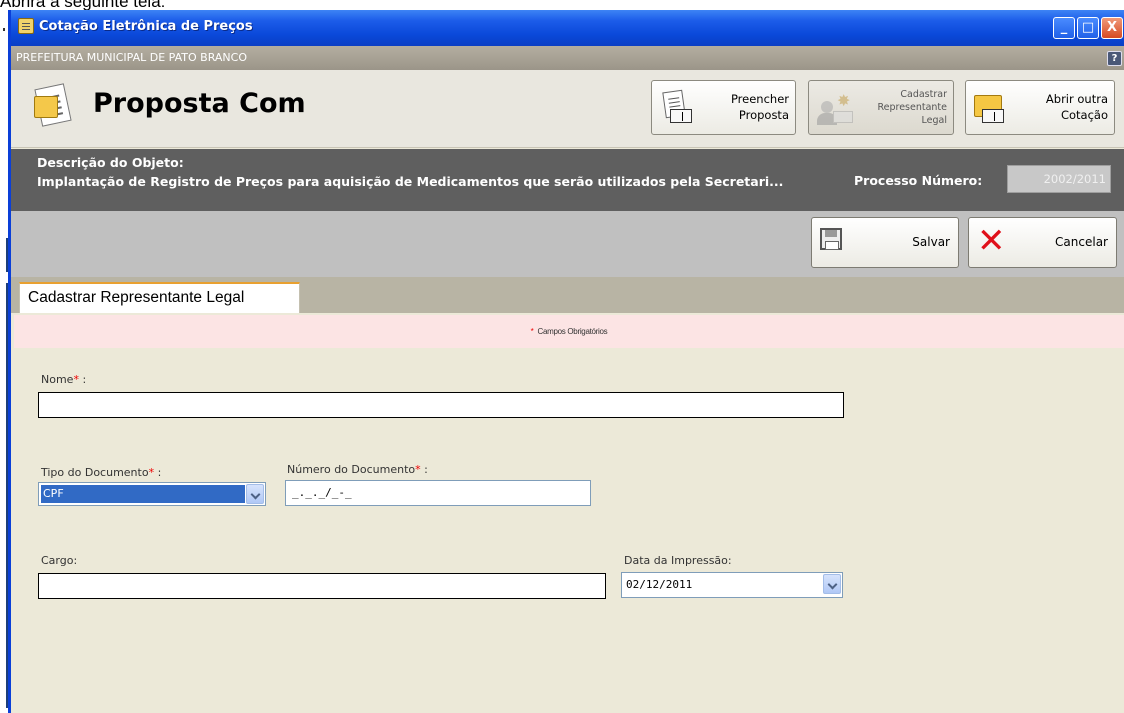  I want to click on help-icon: ?, so click(1114, 58).